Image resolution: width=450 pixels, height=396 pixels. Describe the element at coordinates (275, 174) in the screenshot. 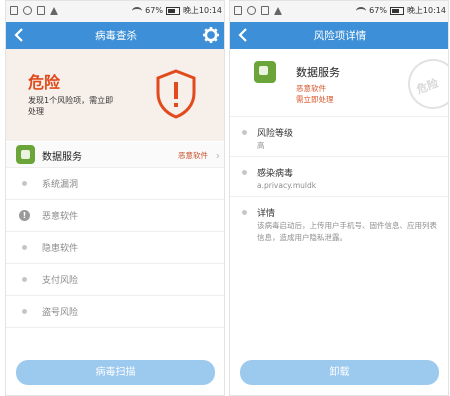

I see `section-title: 感染病毒` at that location.